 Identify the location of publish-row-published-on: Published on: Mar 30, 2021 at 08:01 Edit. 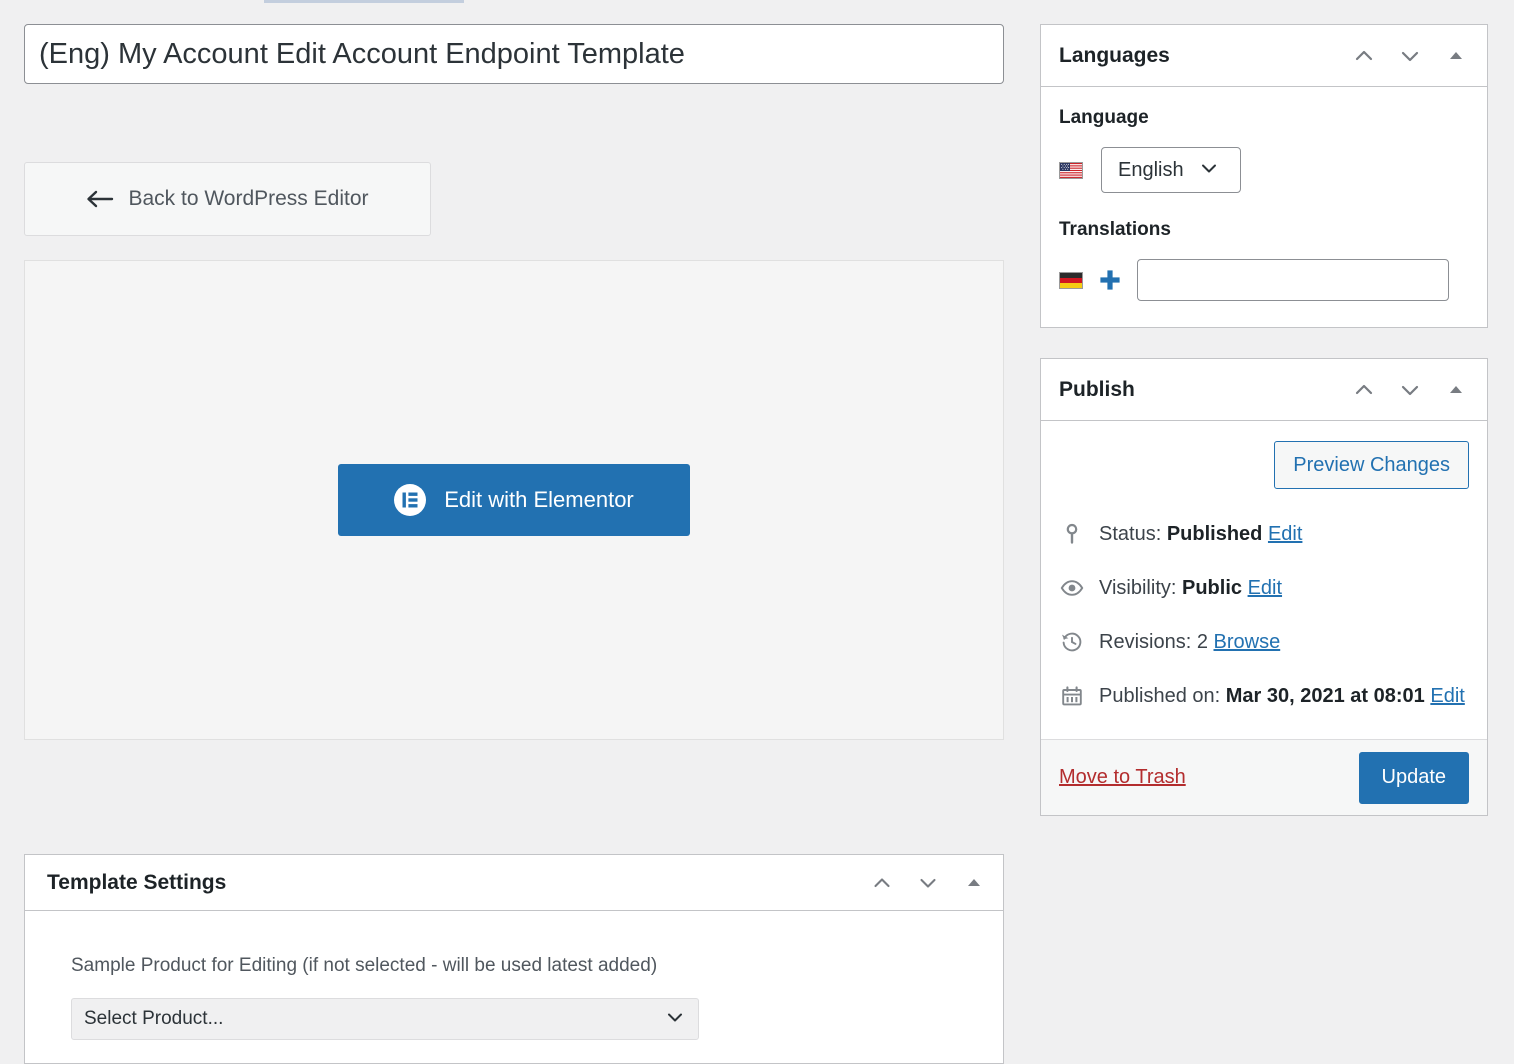
(1264, 696).